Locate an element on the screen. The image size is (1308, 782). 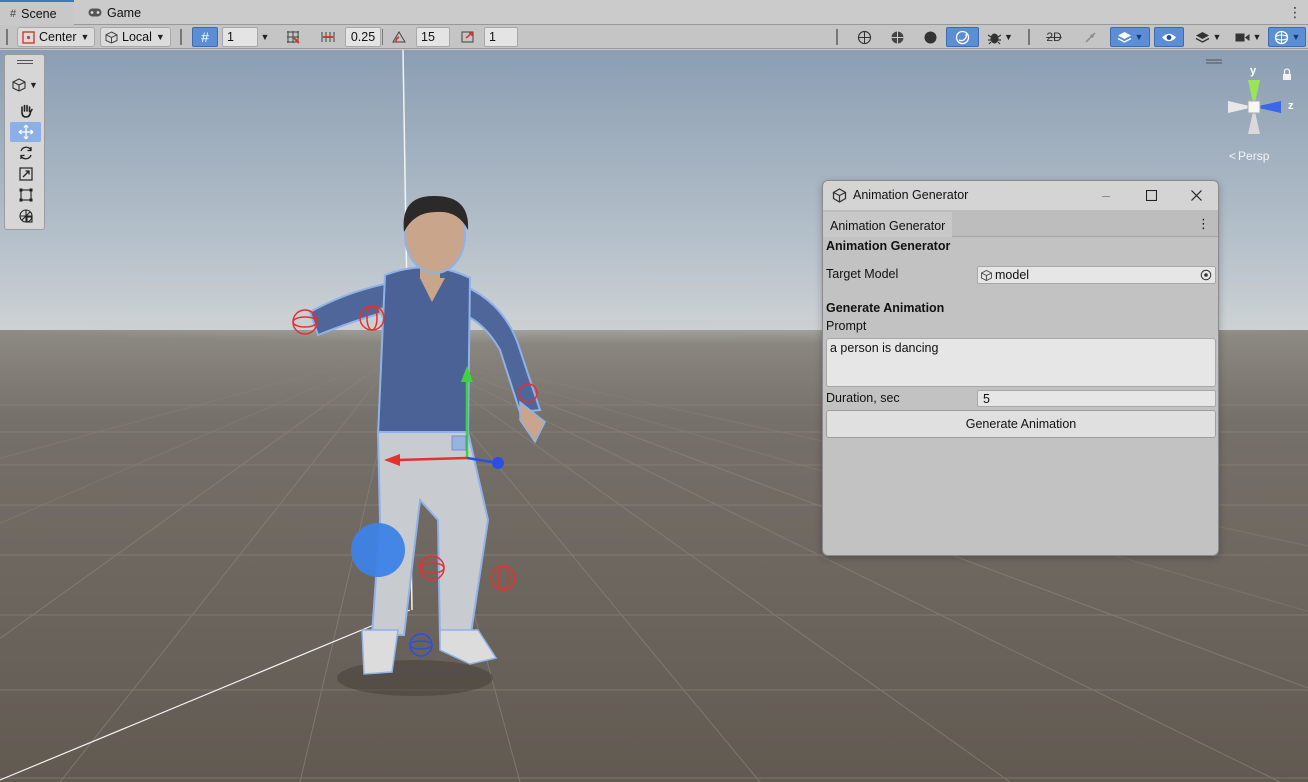
debug-draw-dropdown: ▼ is located at coordinates (1000, 37).